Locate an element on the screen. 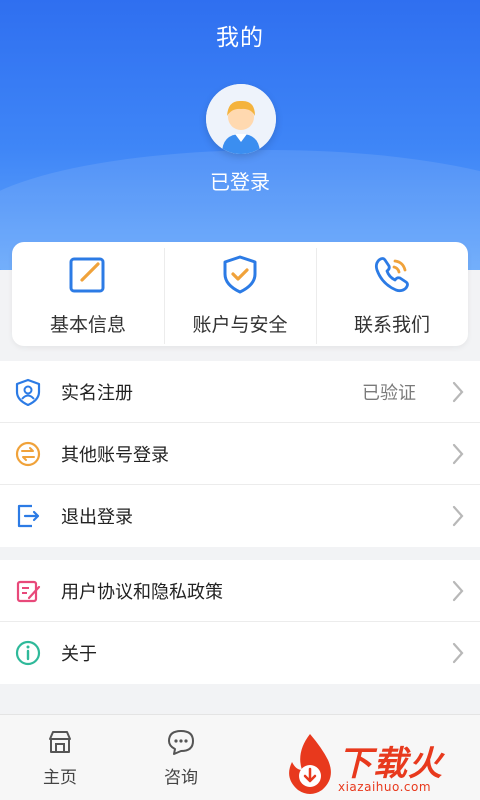 The image size is (480, 800). tab-consult: 咨询 is located at coordinates (181, 757).